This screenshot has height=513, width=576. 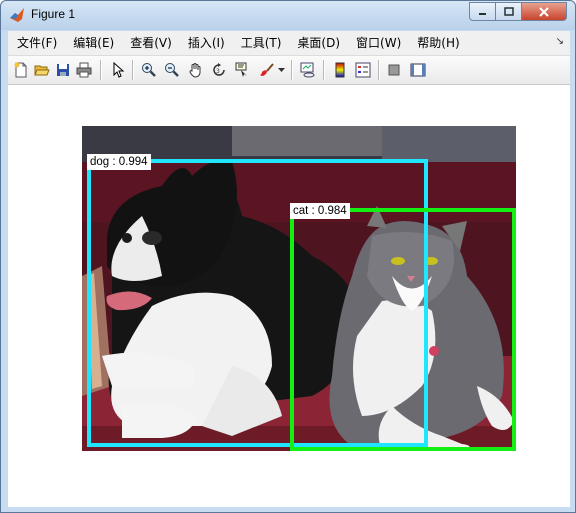 What do you see at coordinates (118, 70) in the screenshot?
I see `edit-plot-arrow-icon` at bounding box center [118, 70].